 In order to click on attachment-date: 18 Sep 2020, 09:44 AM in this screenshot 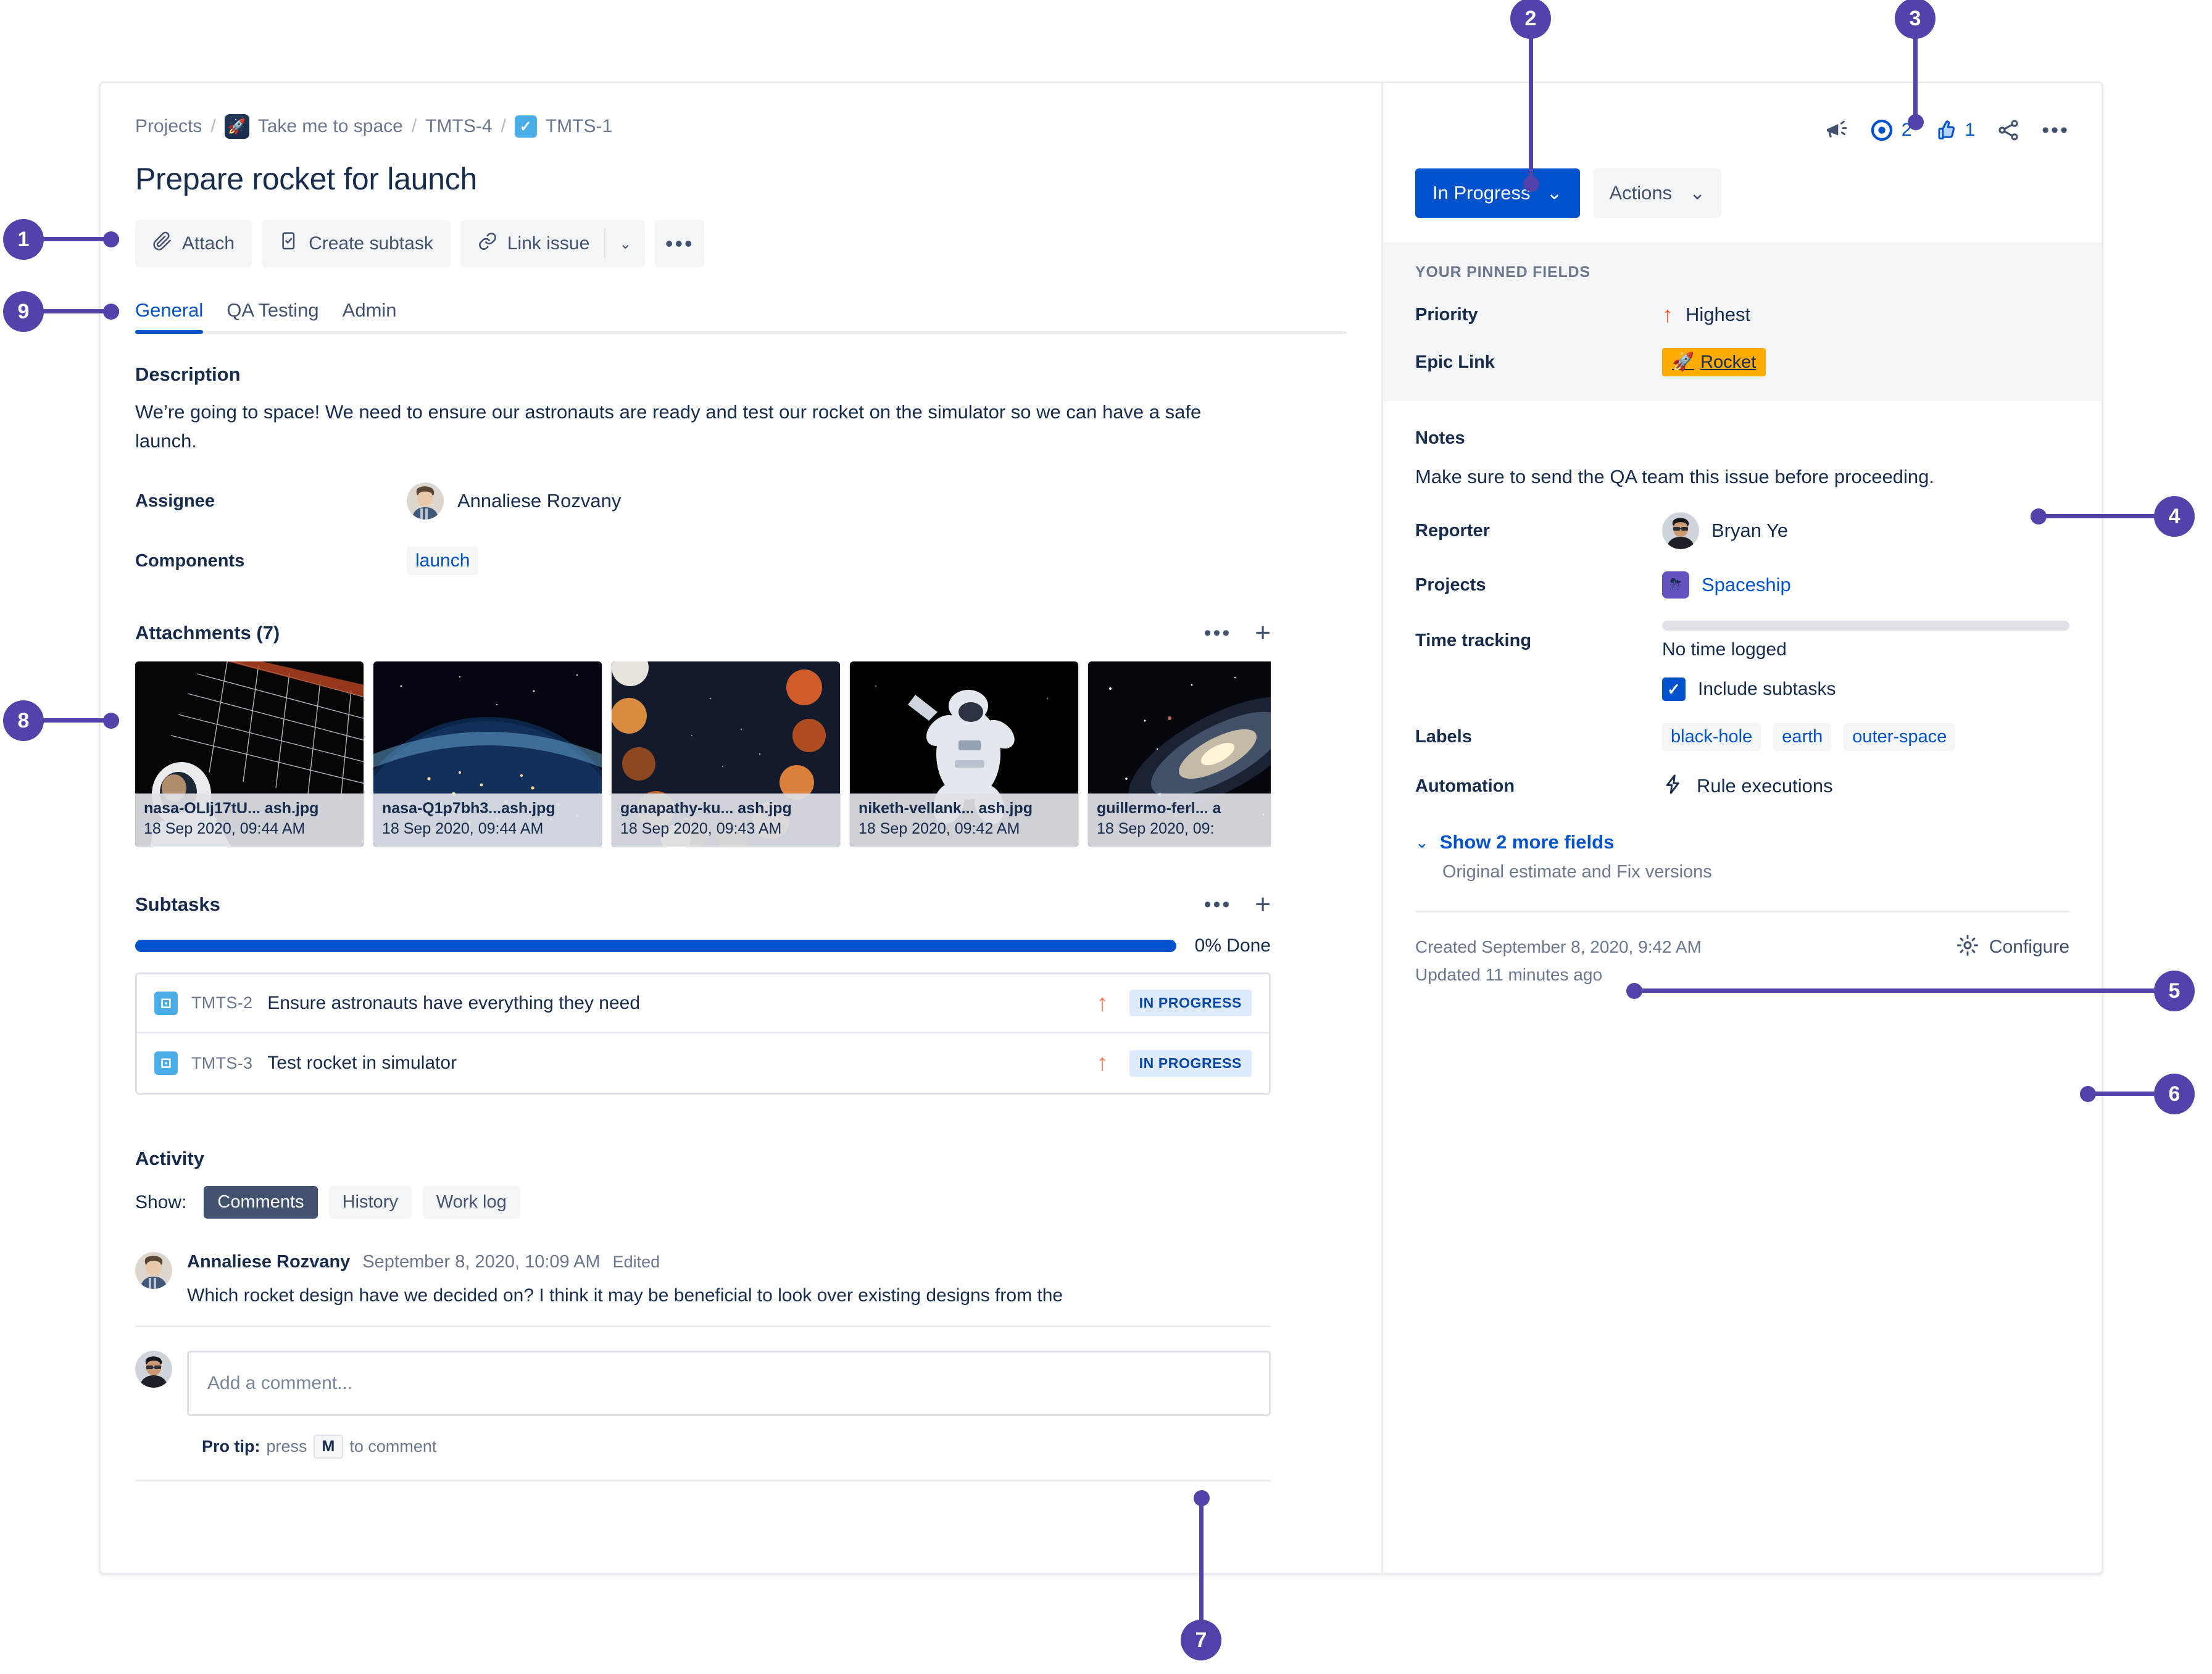, I will do `click(463, 828)`.